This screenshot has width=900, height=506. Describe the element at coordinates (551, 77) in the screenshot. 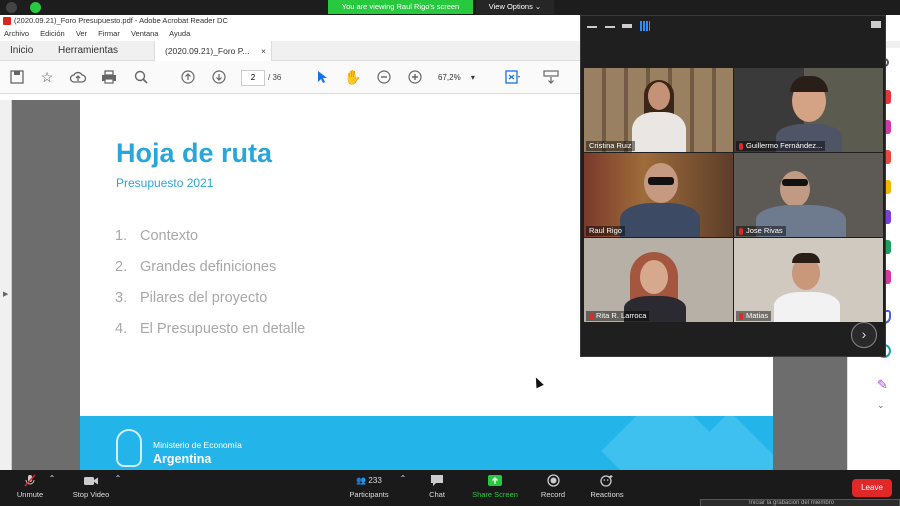

I see `scroll-mode-icon` at that location.